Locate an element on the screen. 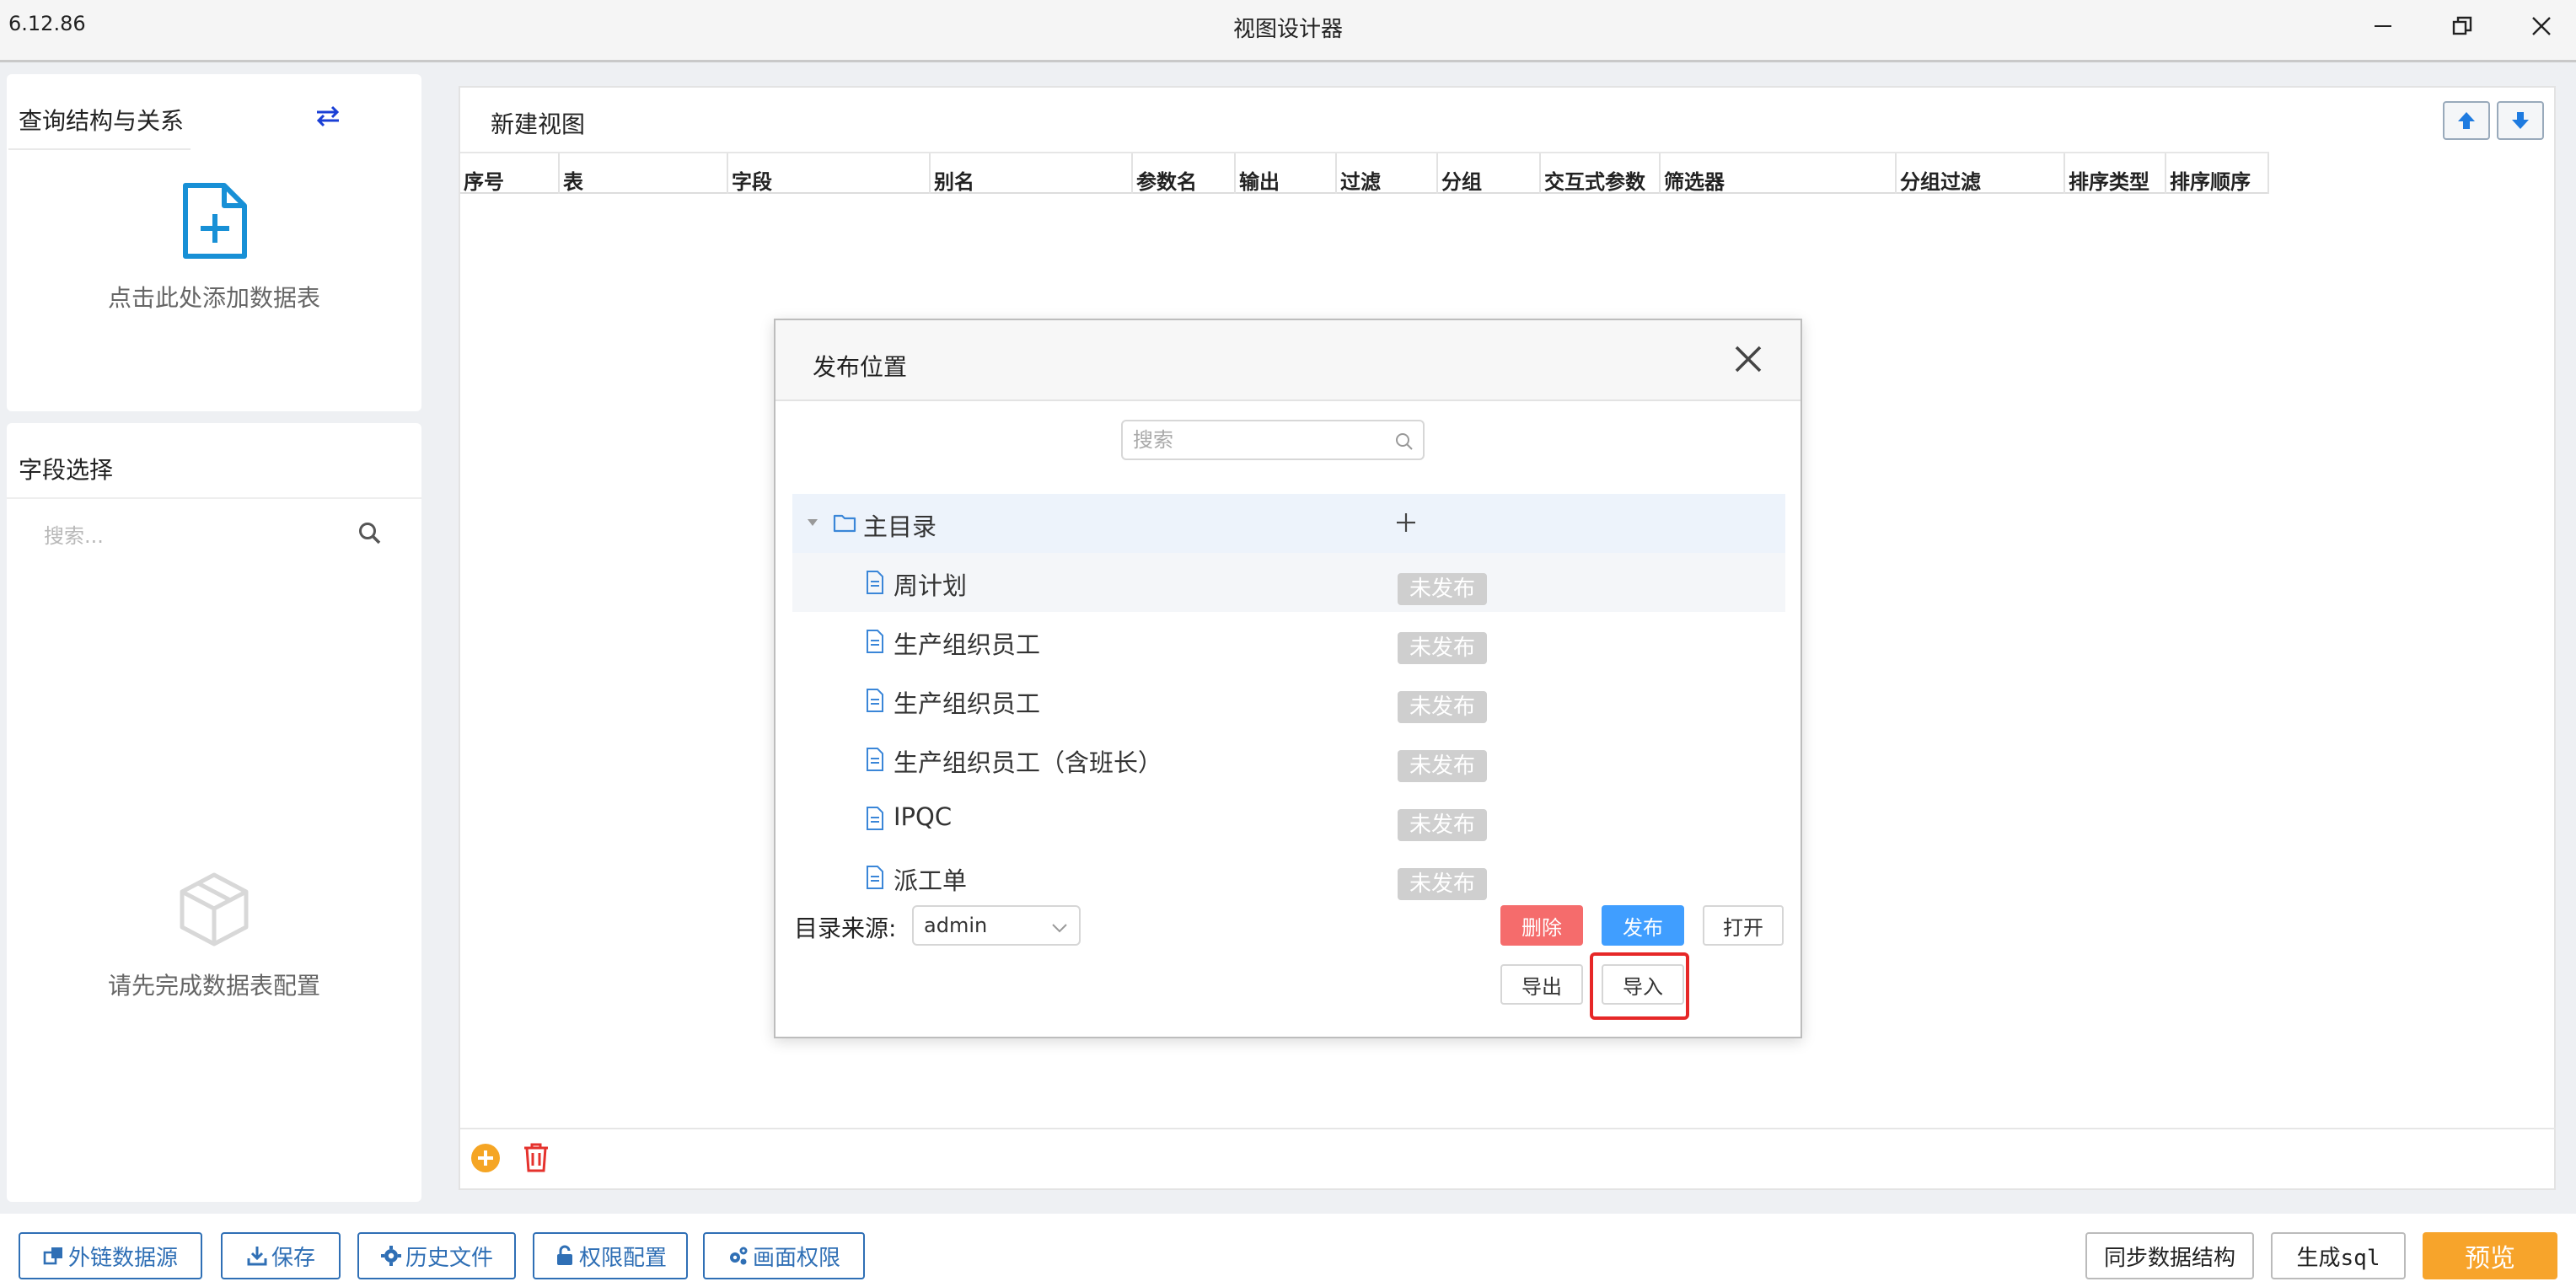 Image resolution: width=2576 pixels, height=1287 pixels. open-button: 打开 is located at coordinates (1743, 925).